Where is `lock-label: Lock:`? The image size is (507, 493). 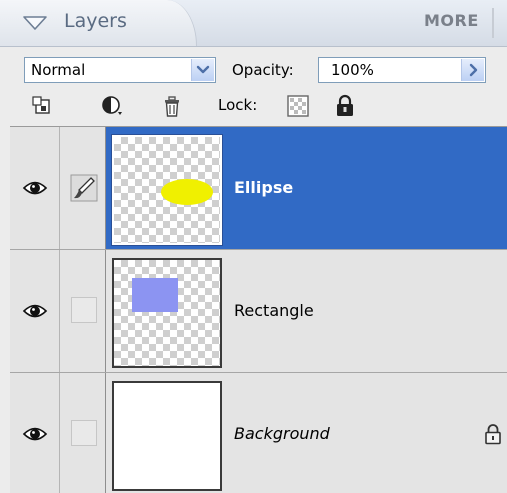 lock-label: Lock: is located at coordinates (238, 105).